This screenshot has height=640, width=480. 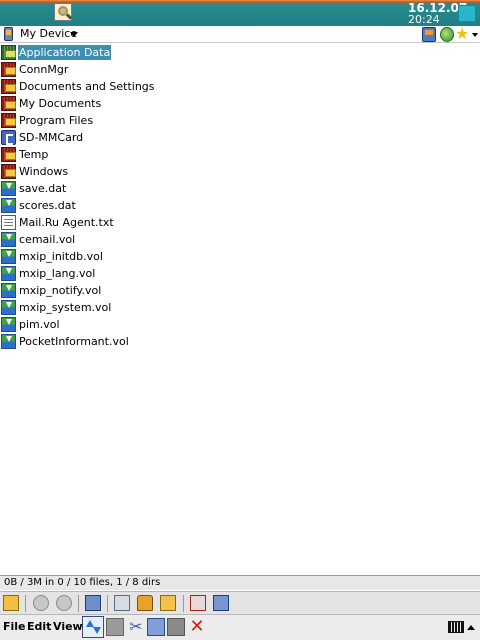 What do you see at coordinates (240, 307) in the screenshot?
I see `file-list-item: mxip_system.vol` at bounding box center [240, 307].